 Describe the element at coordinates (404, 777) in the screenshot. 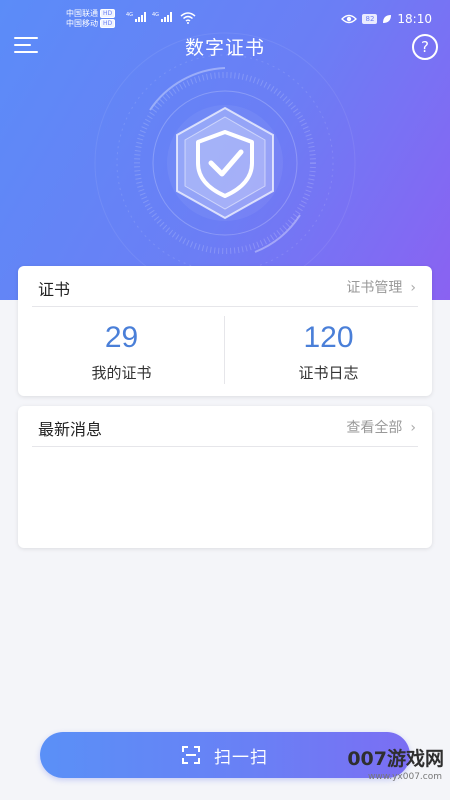

I see `watermark-url: www.yx007.com` at that location.